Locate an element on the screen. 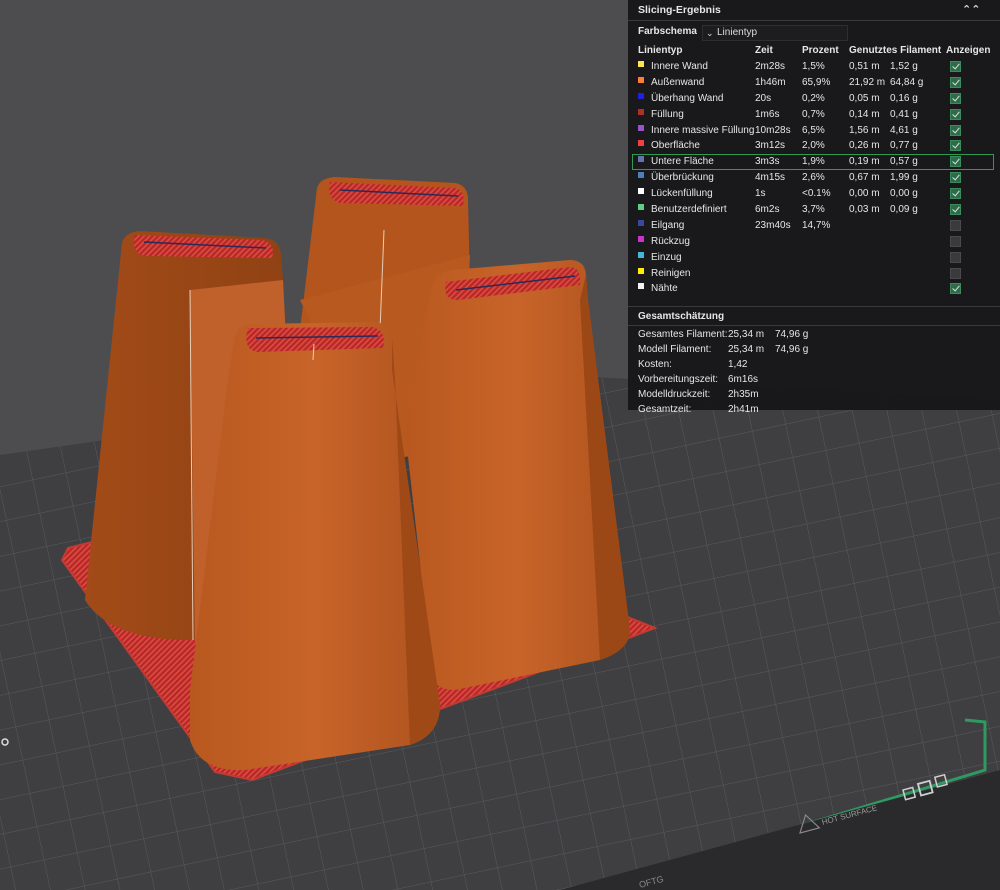 The height and width of the screenshot is (890, 1000). table-row: Eilgang 23m40s 14,7% is located at coordinates (814, 226).